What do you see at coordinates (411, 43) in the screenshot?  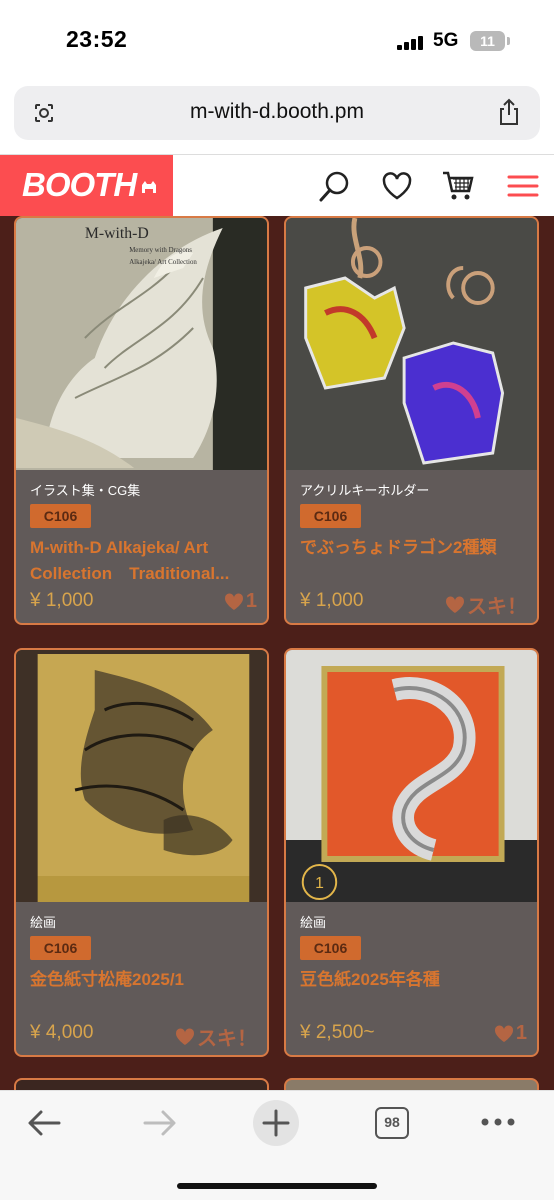 I see `signal-strength-icon` at bounding box center [411, 43].